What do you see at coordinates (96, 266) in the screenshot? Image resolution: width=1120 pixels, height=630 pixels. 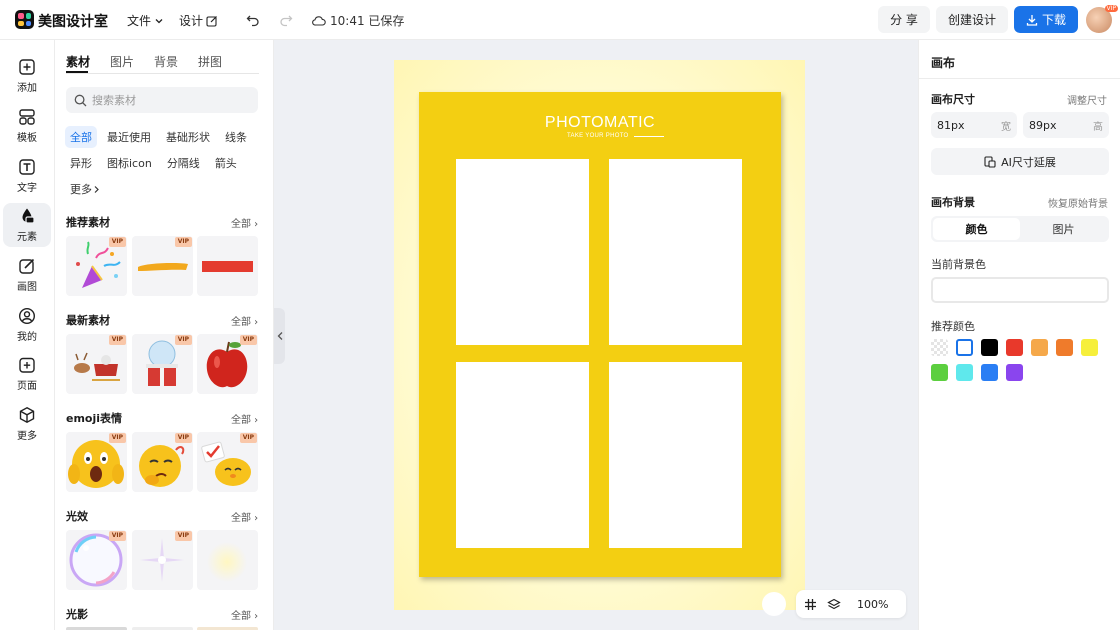 I see `asset-party-popper: VIP` at bounding box center [96, 266].